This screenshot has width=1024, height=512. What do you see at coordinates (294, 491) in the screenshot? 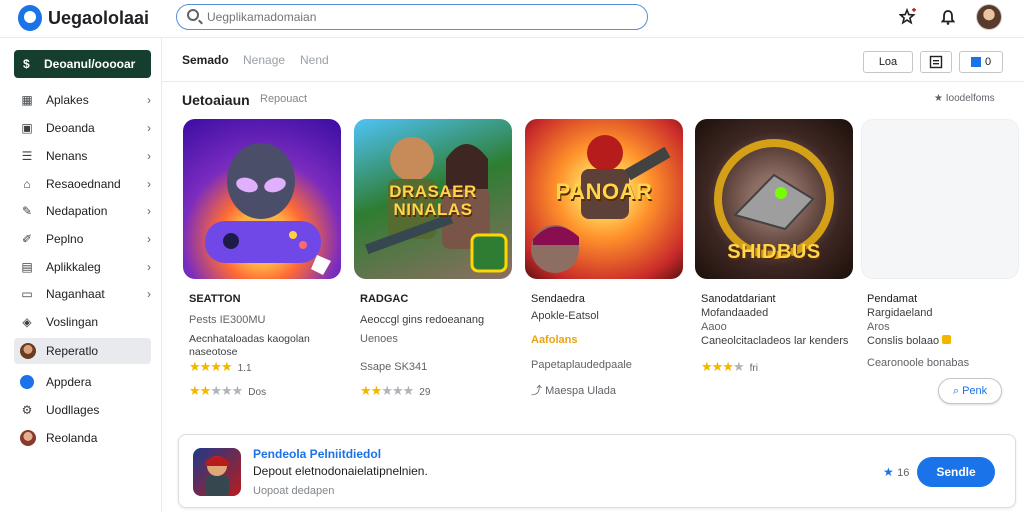
I see `featured-meta: Uopoat dedapen` at bounding box center [294, 491].